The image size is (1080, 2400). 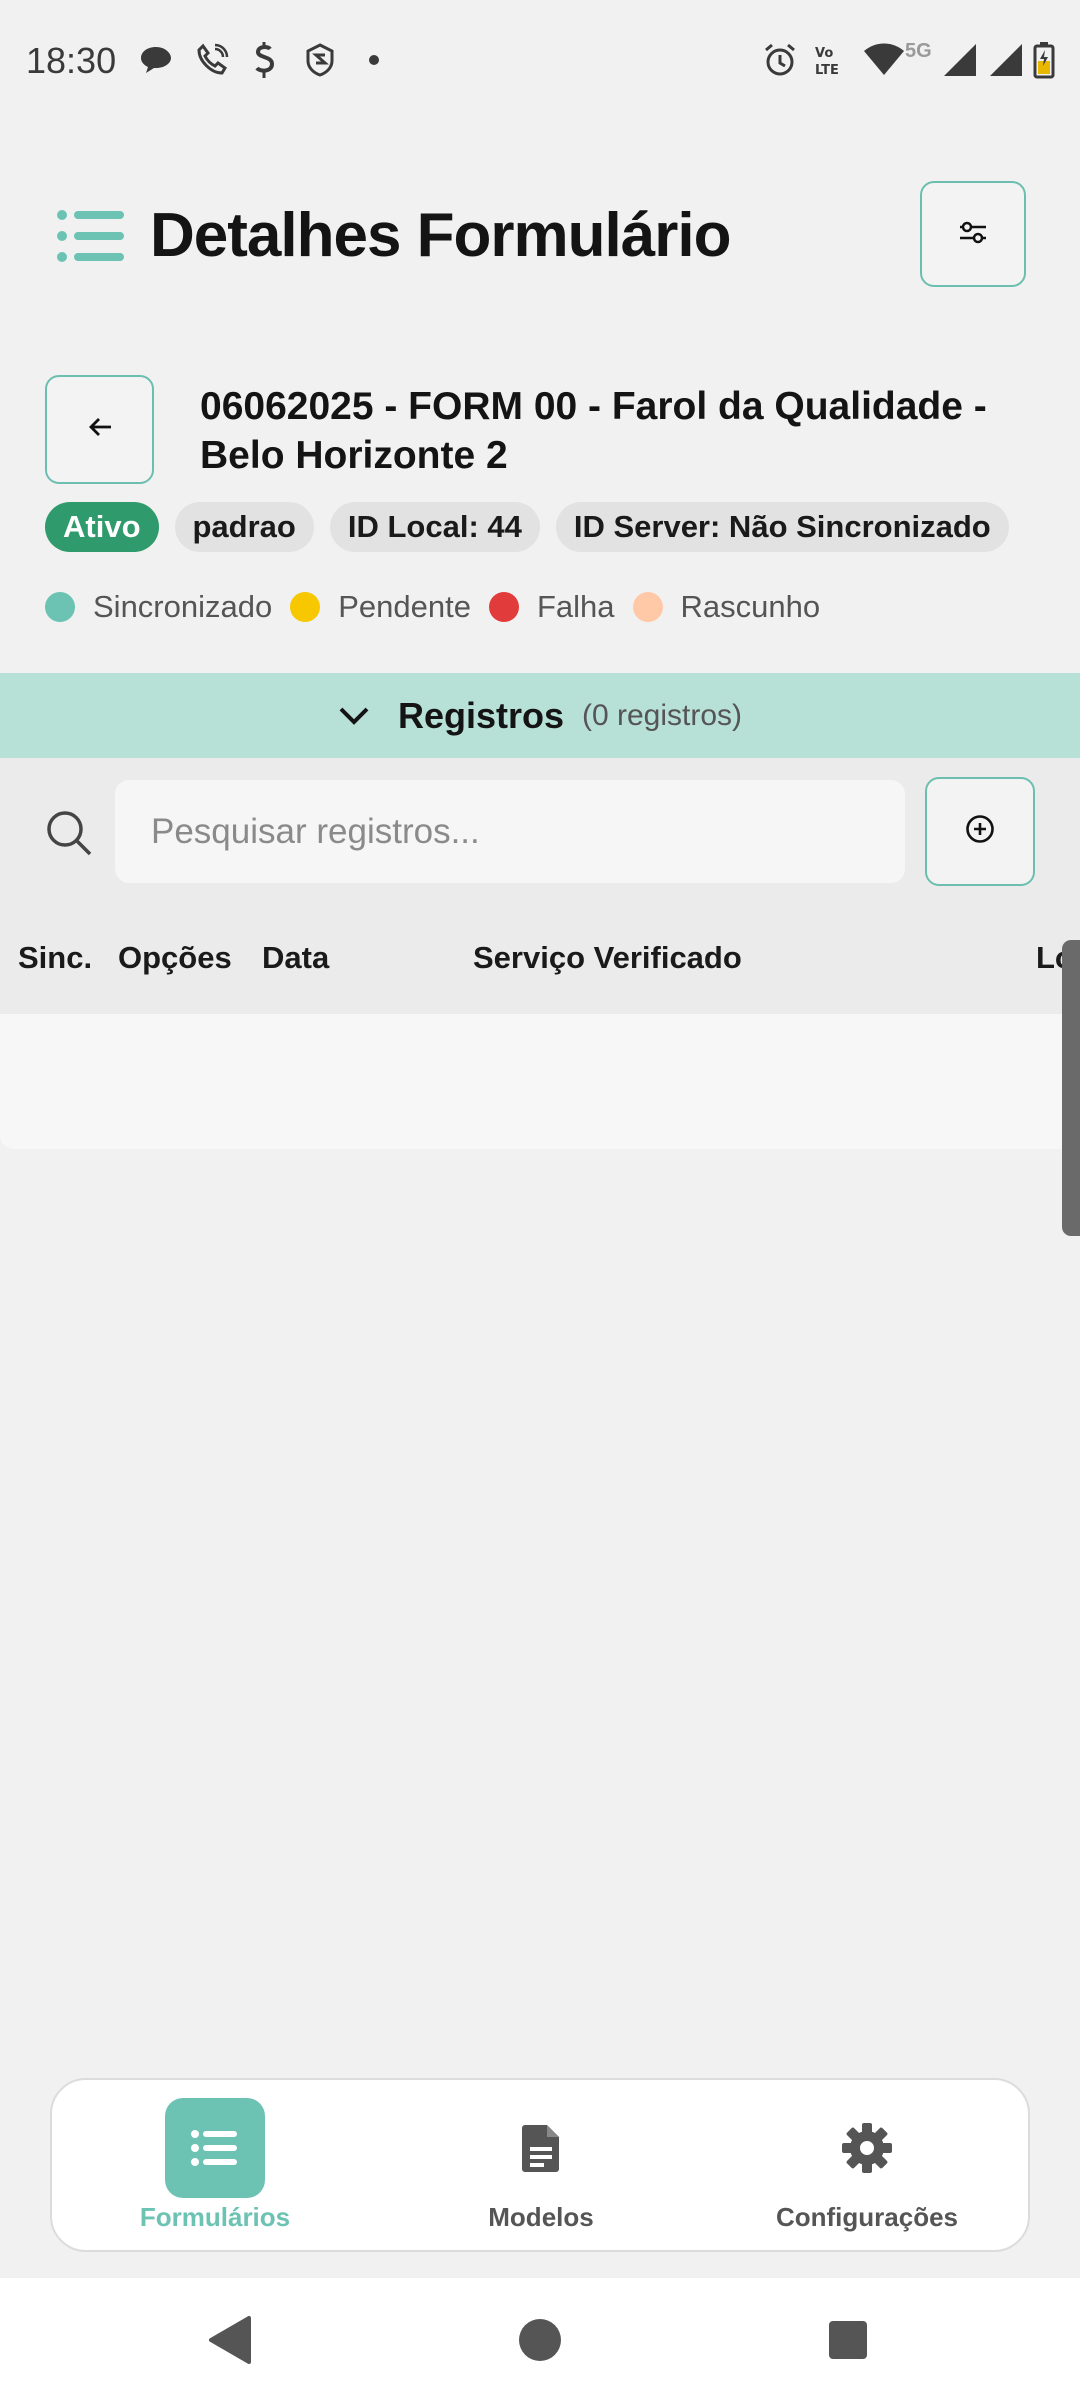 I want to click on chevron-down-icon, so click(x=354, y=716).